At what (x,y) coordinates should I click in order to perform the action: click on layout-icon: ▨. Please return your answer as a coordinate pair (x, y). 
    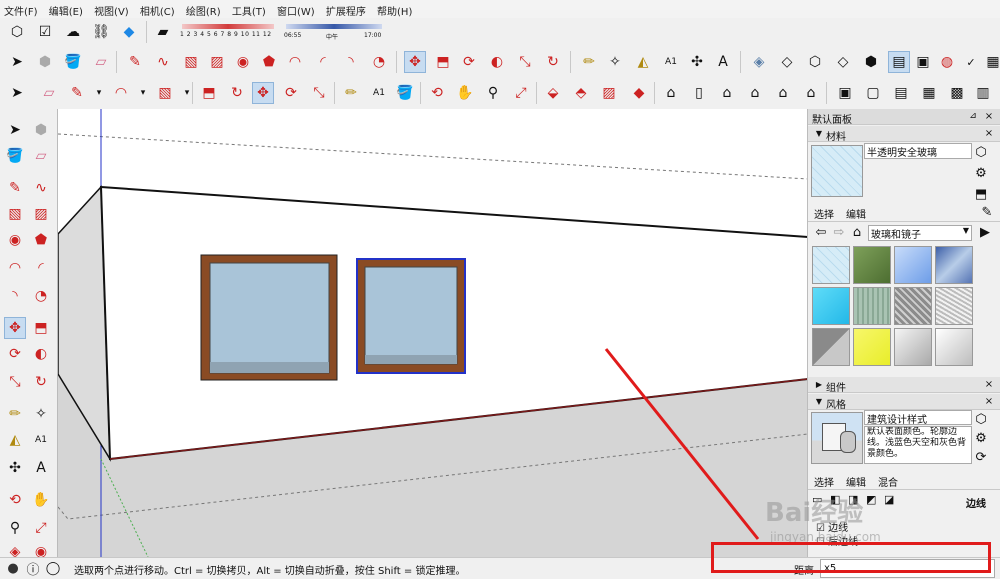
    Looking at the image, I should click on (609, 93).